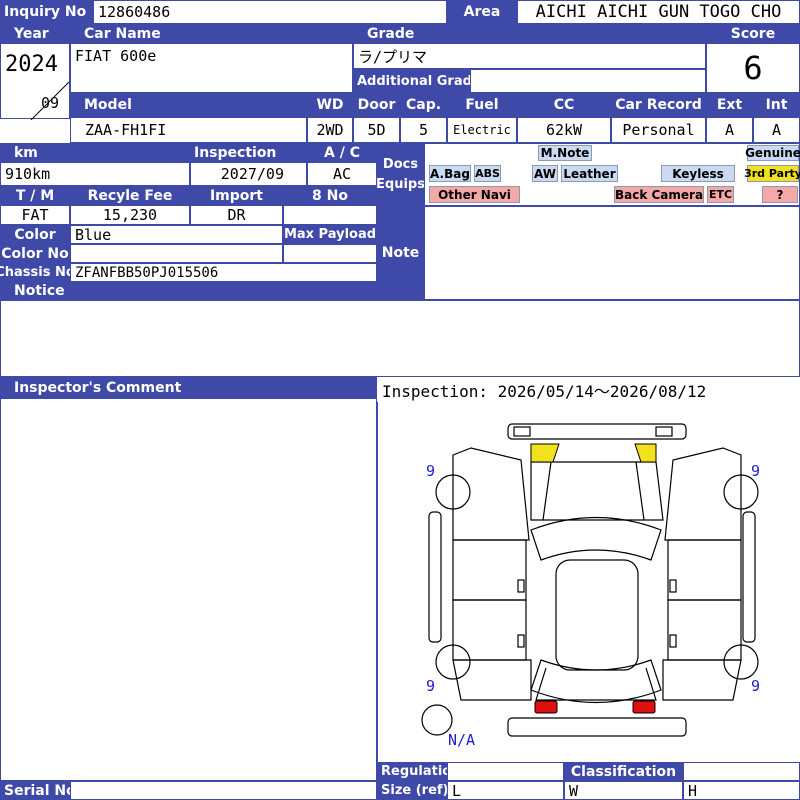  Describe the element at coordinates (400, 174) in the screenshot. I see `docs-equips-label: Docs Equips` at that location.